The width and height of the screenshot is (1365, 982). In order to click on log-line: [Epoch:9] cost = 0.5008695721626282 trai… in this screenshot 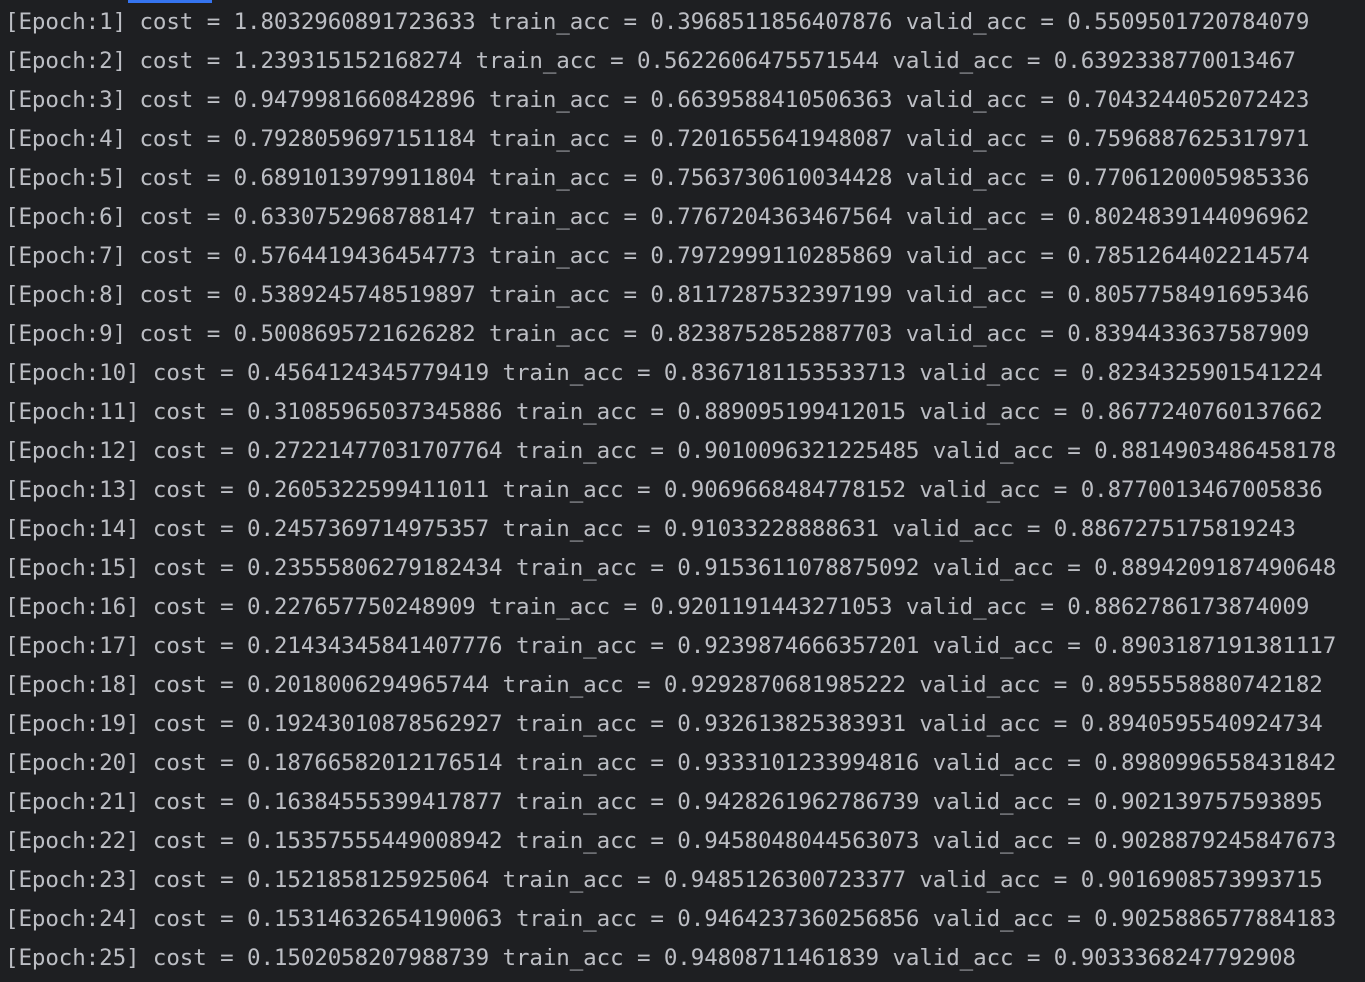, I will do `click(657, 334)`.